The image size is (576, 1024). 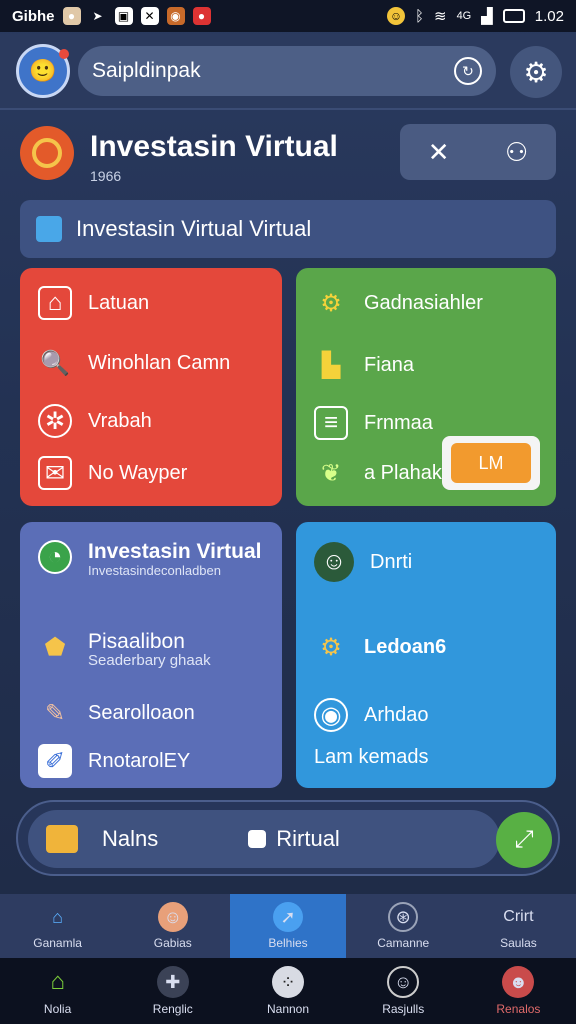 I want to click on menu-item: ✲ Vrabah, so click(x=95, y=421).